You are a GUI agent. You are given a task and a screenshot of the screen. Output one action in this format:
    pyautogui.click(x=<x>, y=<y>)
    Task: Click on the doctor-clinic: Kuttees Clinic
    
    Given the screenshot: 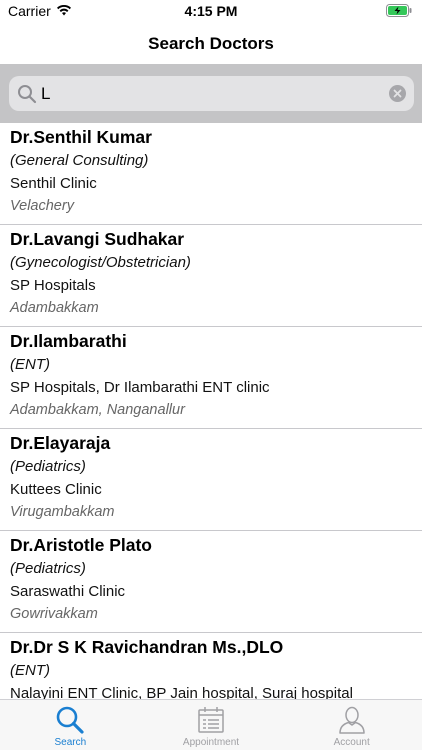 What is the action you would take?
    pyautogui.click(x=56, y=489)
    